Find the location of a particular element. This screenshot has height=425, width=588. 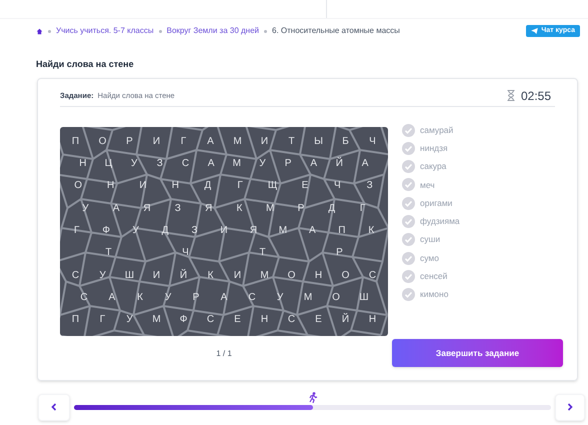

wall-letter: Щ is located at coordinates (272, 186).